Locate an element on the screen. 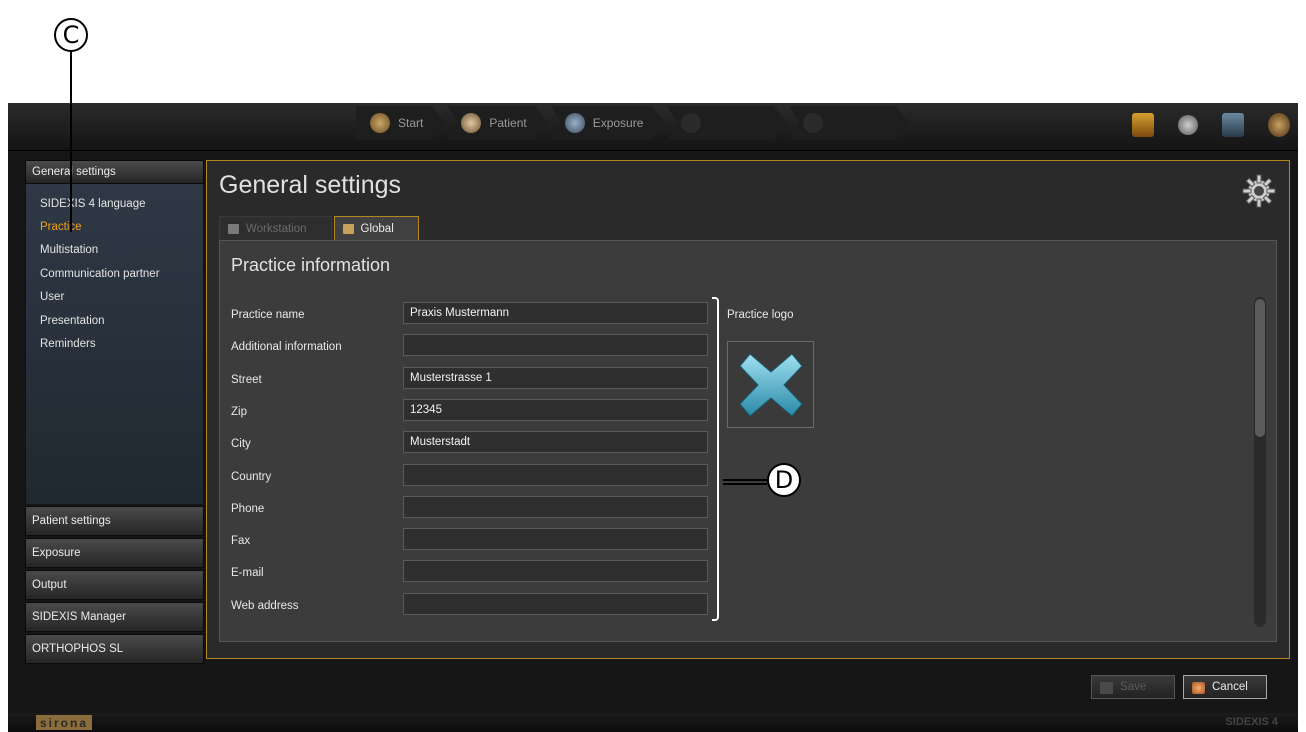 This screenshot has width=1306, height=732. workflow-step-start: Start is located at coordinates (400, 123).